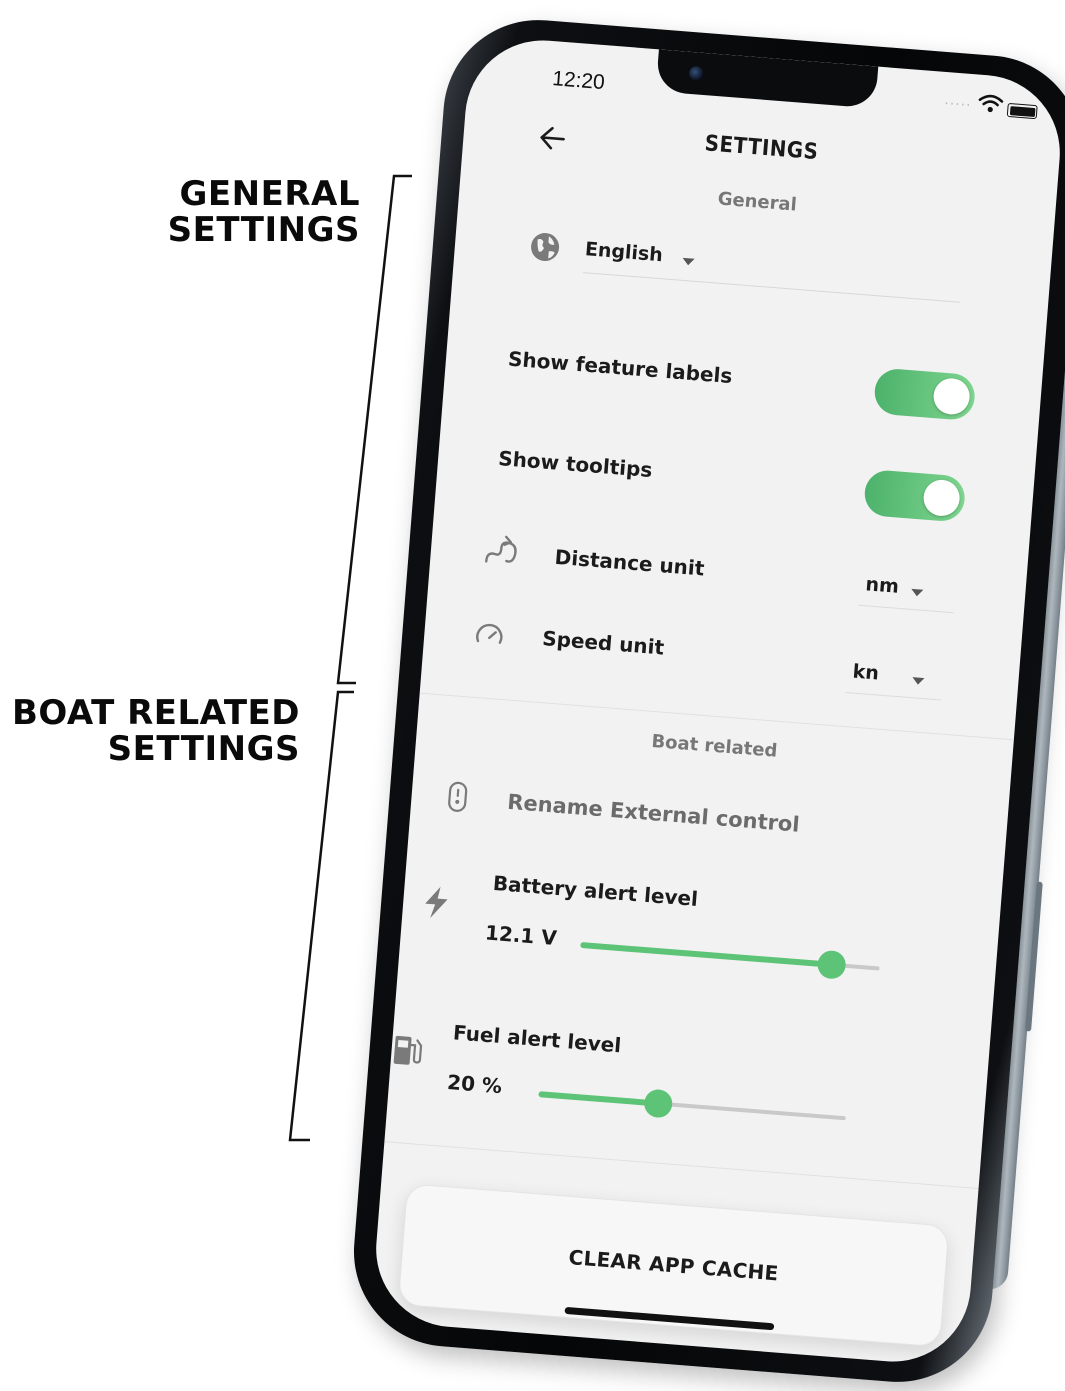 The image size is (1065, 1391). I want to click on globe-icon, so click(545, 247).